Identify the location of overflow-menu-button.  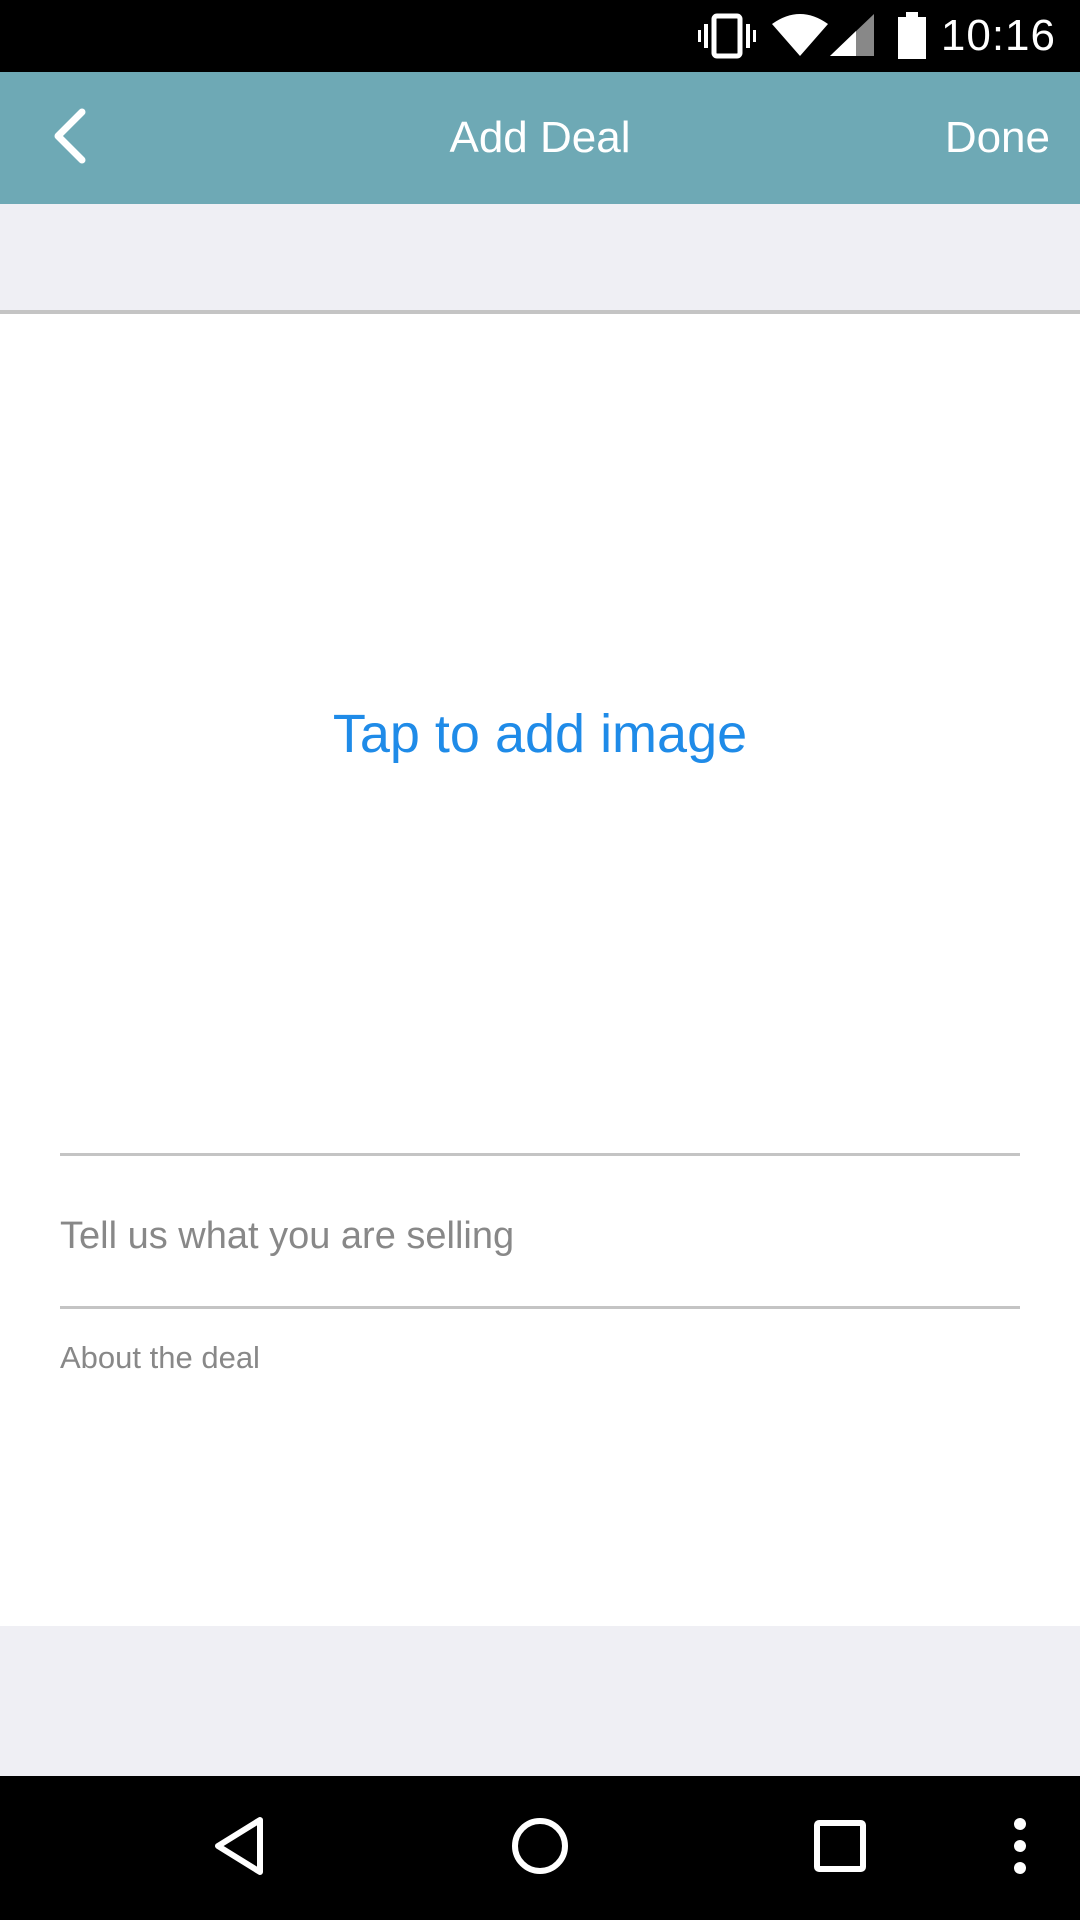
(1020, 1848).